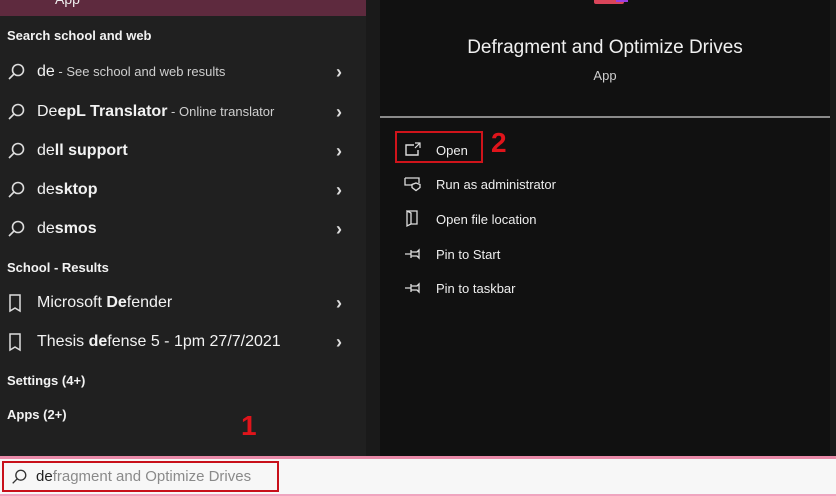  I want to click on app-title: Defragment and Optimize Drives, so click(605, 47).